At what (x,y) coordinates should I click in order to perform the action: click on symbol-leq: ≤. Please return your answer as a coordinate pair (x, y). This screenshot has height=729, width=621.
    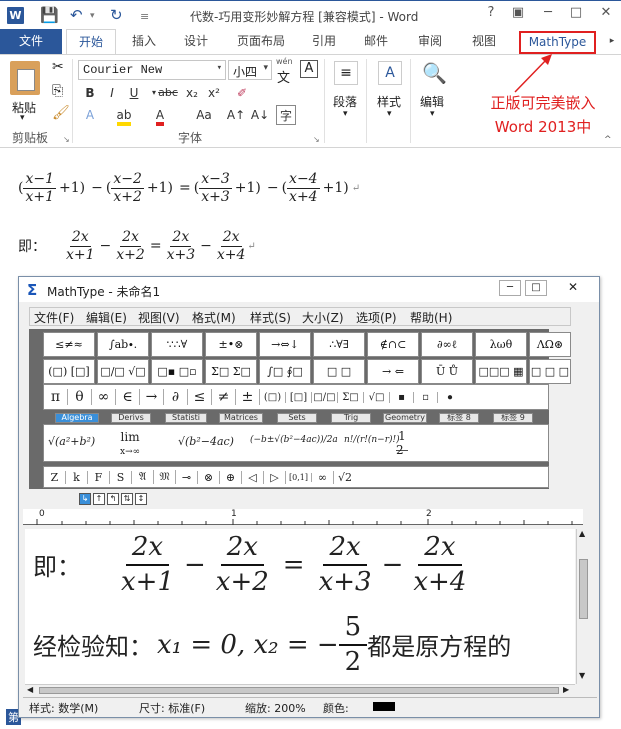
    Looking at the image, I should click on (200, 397).